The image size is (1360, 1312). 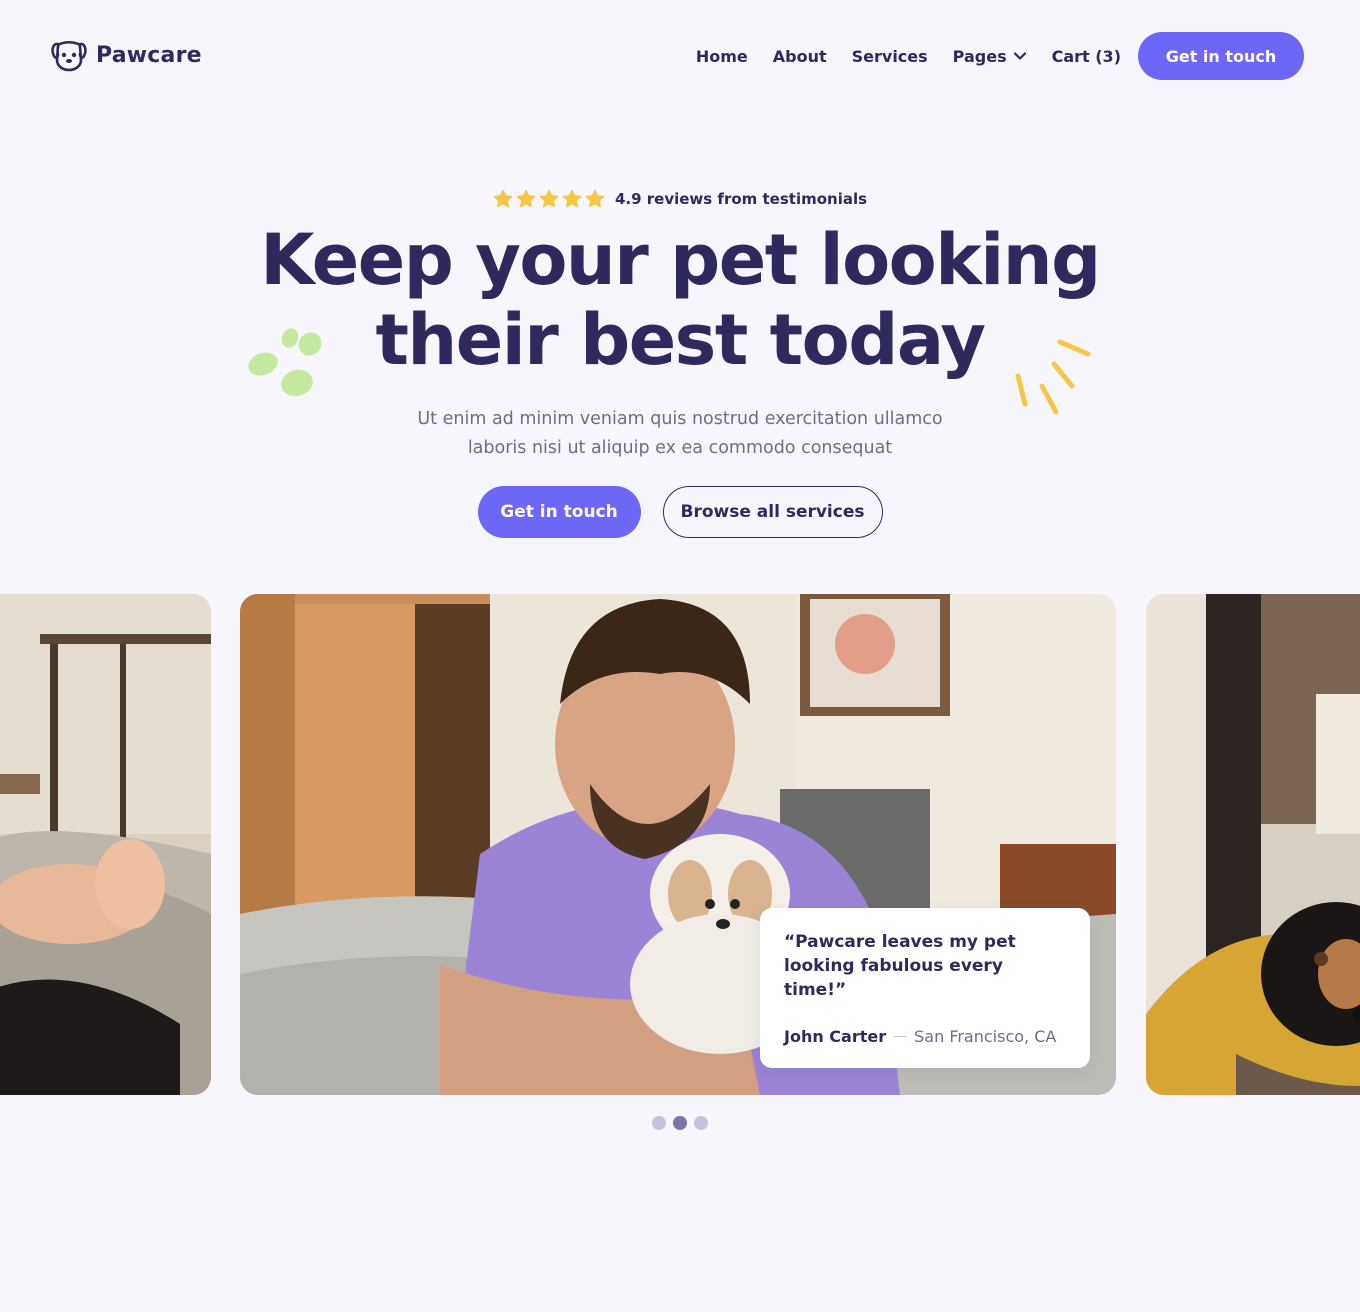 I want to click on hero-buttons: Get in touch Browse all services, so click(x=680, y=512).